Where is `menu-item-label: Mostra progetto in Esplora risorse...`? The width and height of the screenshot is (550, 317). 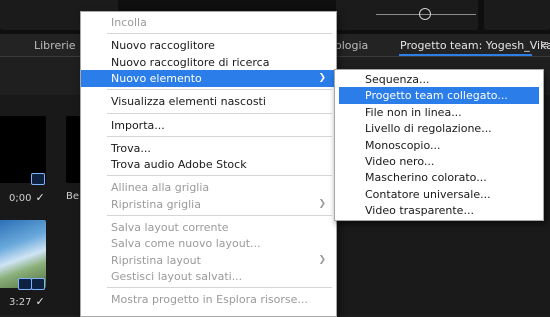
menu-item-label: Mostra progetto in Esplora risorse... is located at coordinates (209, 300).